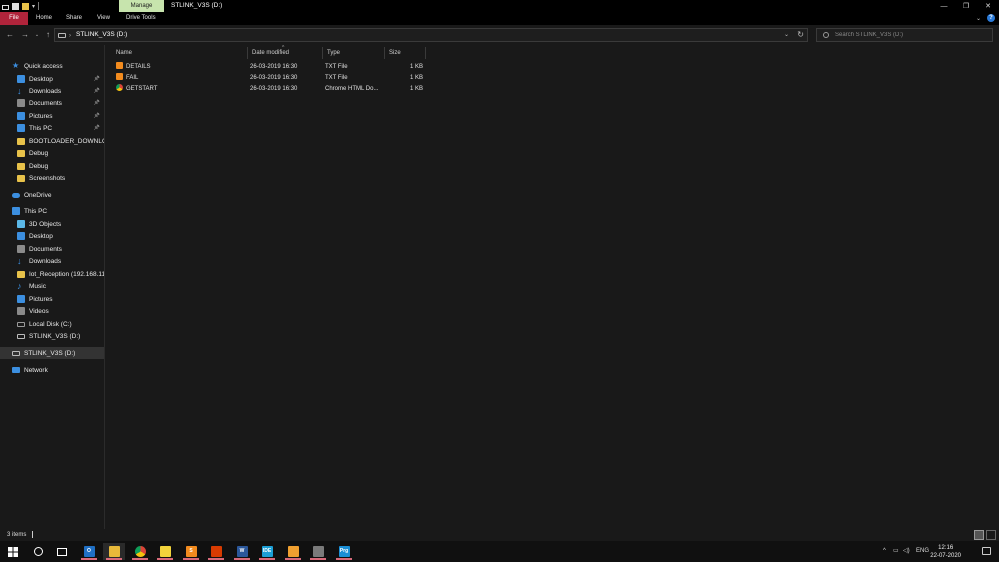  Describe the element at coordinates (52, 311) in the screenshot. I see `nav-item-videos: Videos` at that location.